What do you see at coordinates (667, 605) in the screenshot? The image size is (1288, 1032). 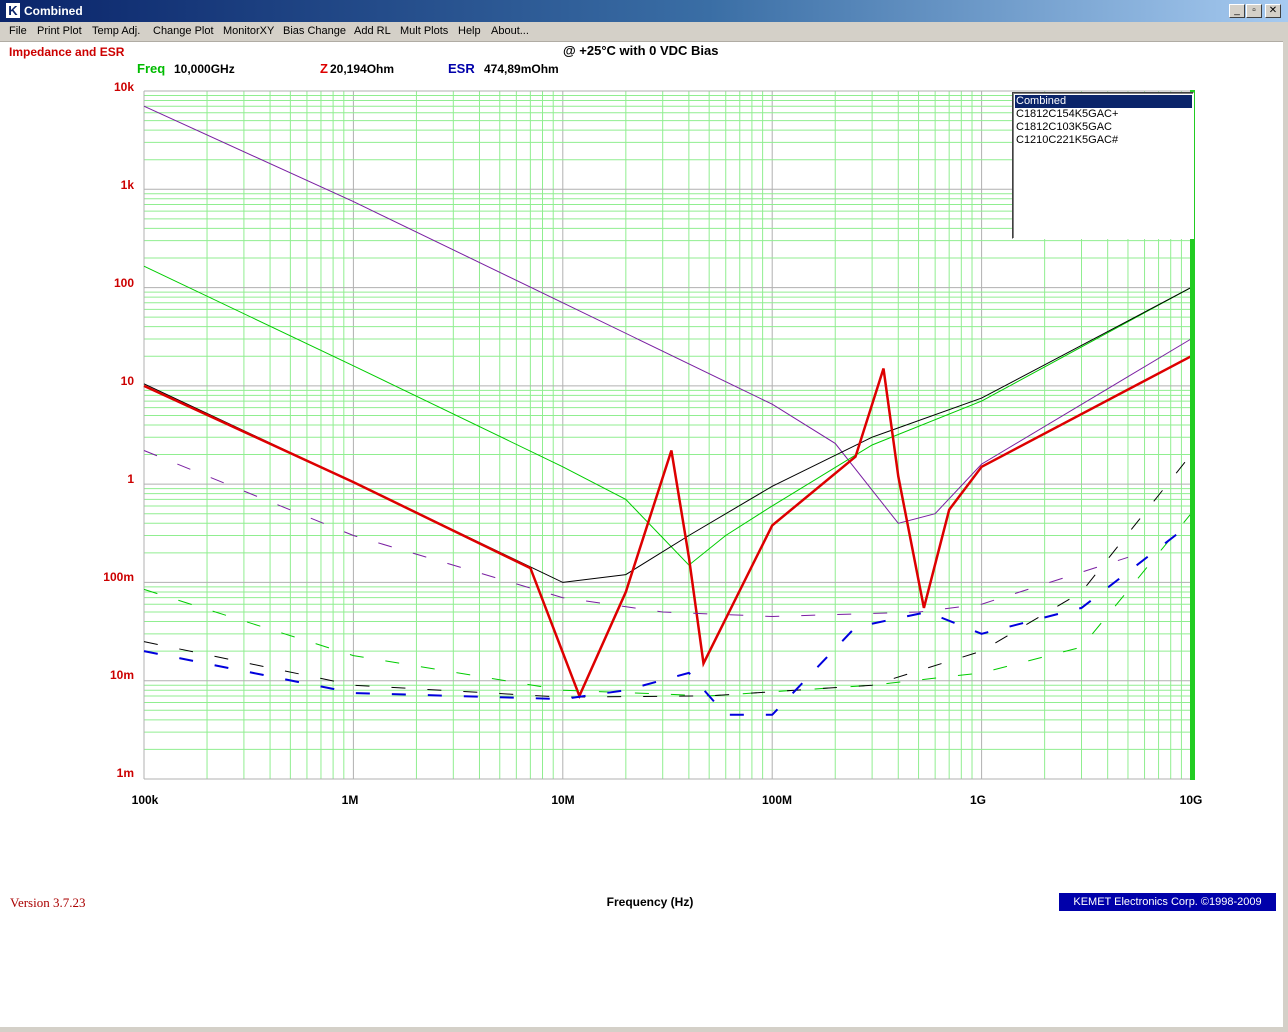 I see `series-c1812c103k5gac-esr-line` at bounding box center [667, 605].